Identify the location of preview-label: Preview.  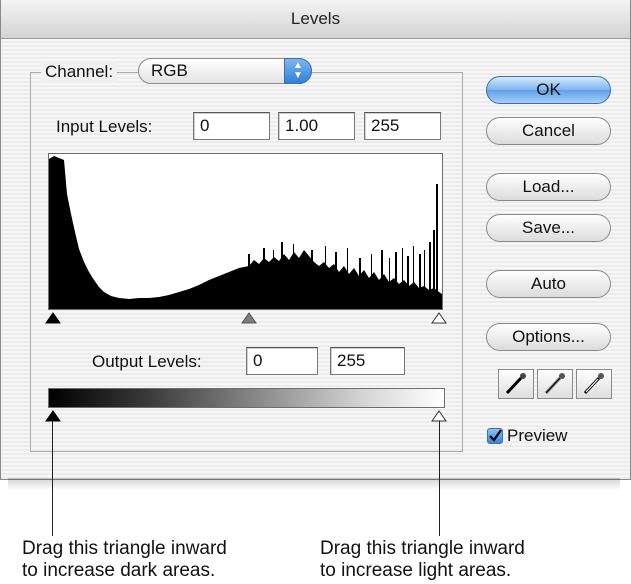
(537, 435).